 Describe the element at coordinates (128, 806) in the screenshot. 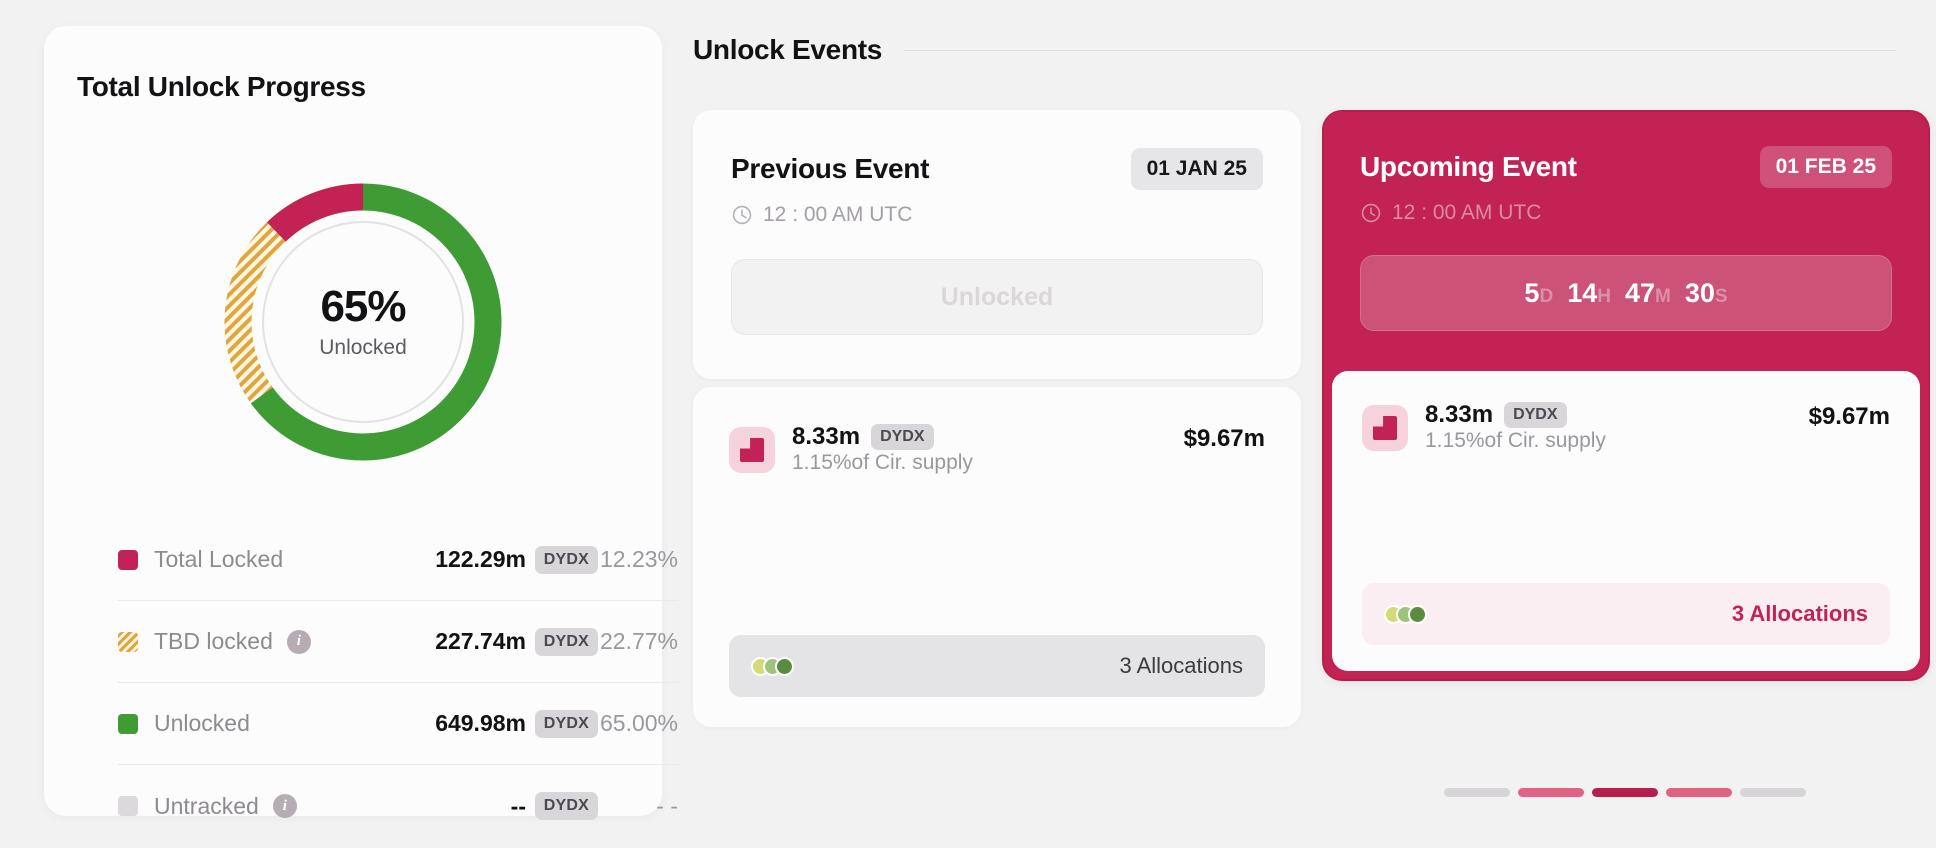

I see `swatch-untracked` at that location.